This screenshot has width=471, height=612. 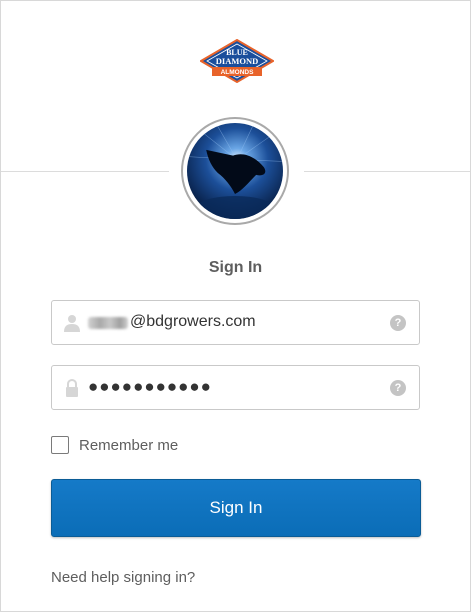 What do you see at coordinates (387, 171) in the screenshot?
I see `divider-right` at bounding box center [387, 171].